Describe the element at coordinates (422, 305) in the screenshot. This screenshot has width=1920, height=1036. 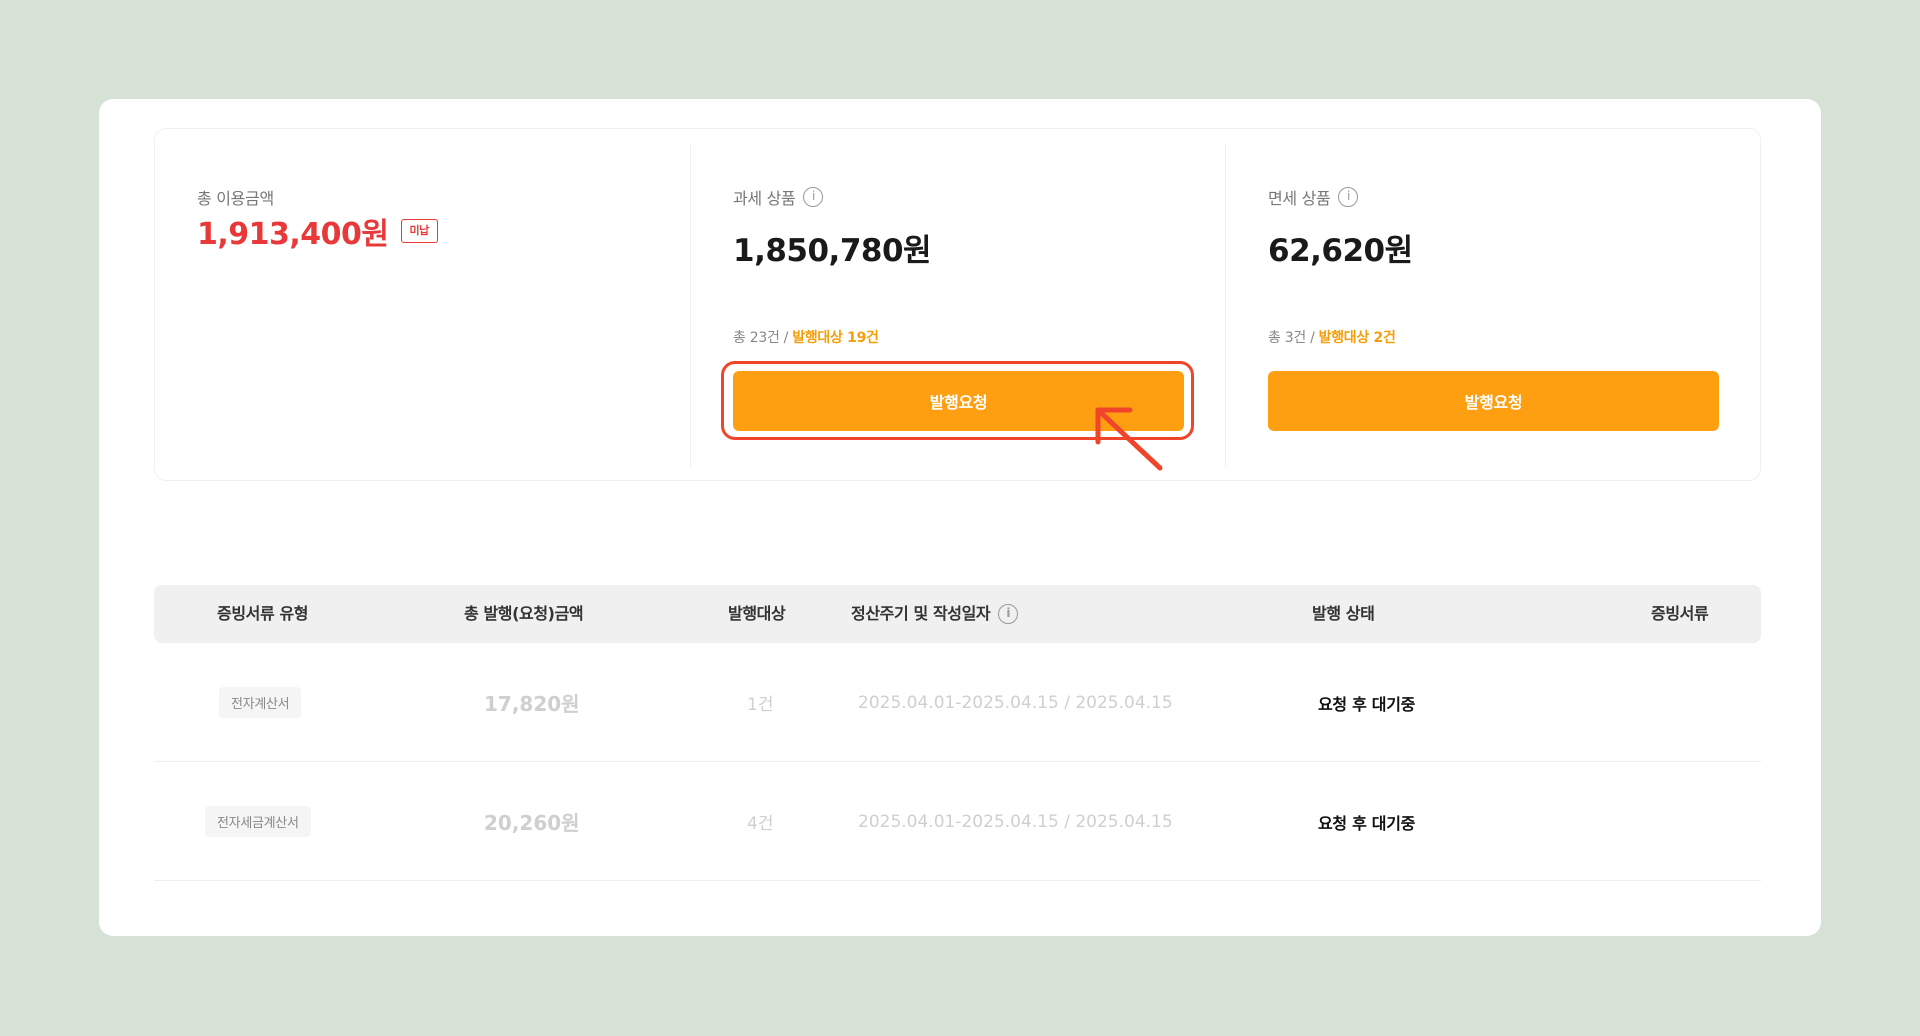
I see `total-usage-section: 총 이용금액 1,913,400원 미납` at that location.